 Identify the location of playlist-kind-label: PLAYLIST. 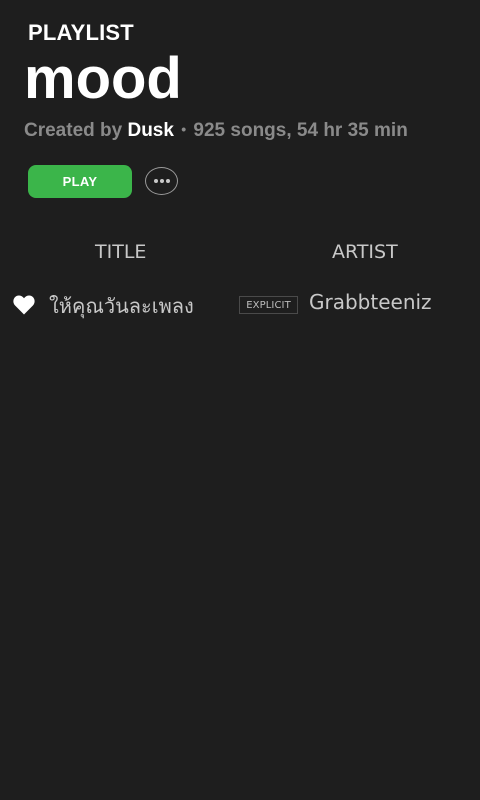
(81, 32).